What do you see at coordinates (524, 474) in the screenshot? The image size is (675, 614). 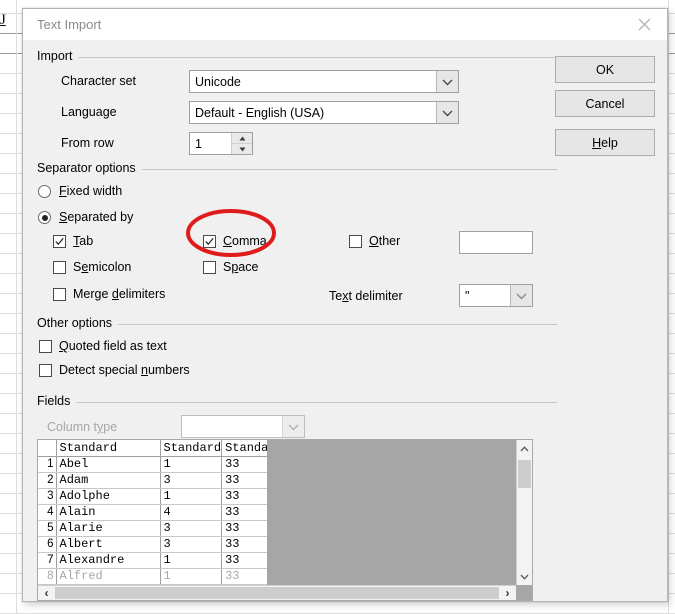 I see `preview-vertical-scroll-thumb` at bounding box center [524, 474].